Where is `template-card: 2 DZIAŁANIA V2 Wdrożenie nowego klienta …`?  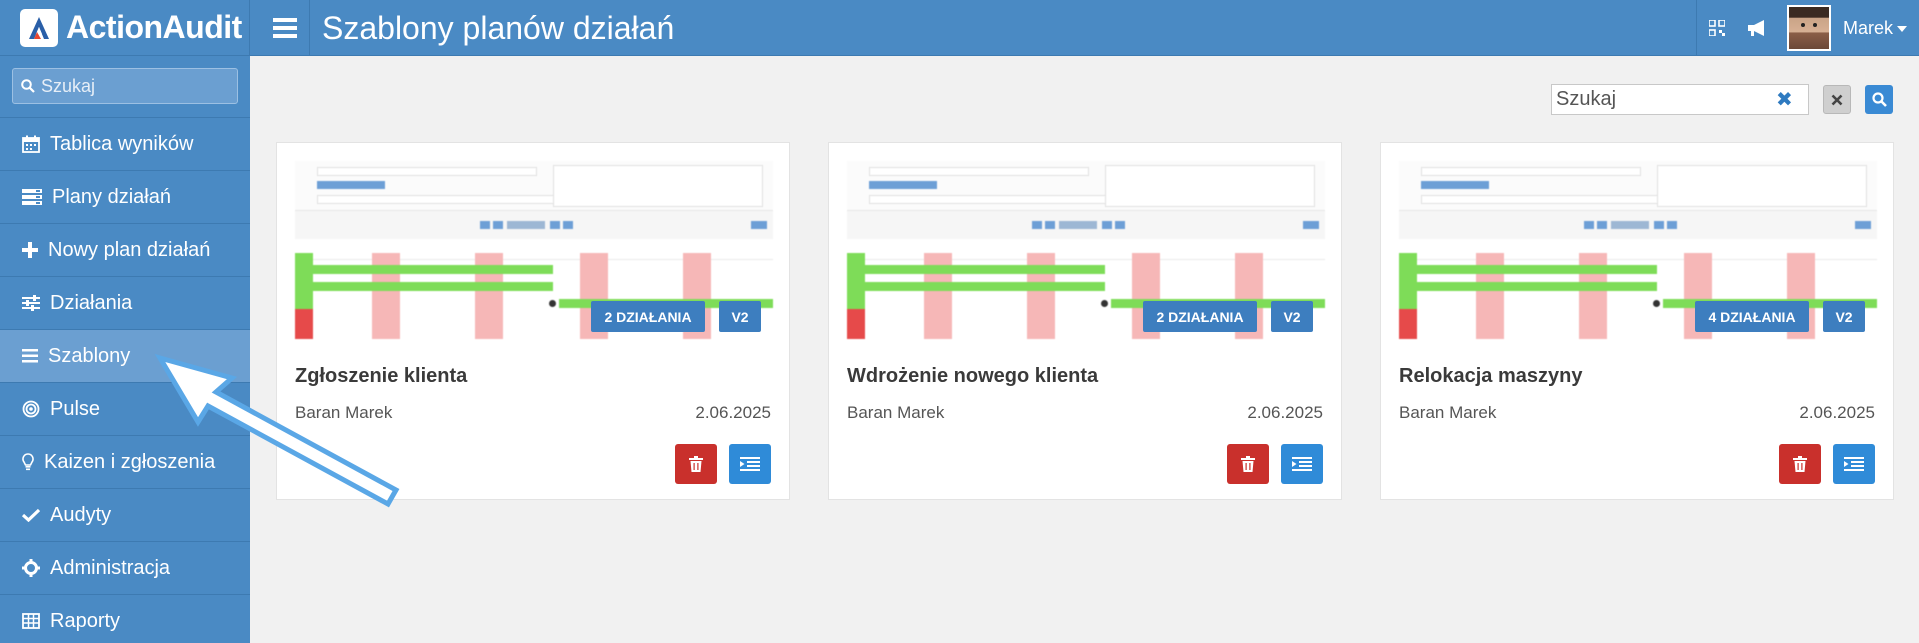 template-card: 2 DZIAŁANIA V2 Wdrożenie nowego klienta … is located at coordinates (1085, 321).